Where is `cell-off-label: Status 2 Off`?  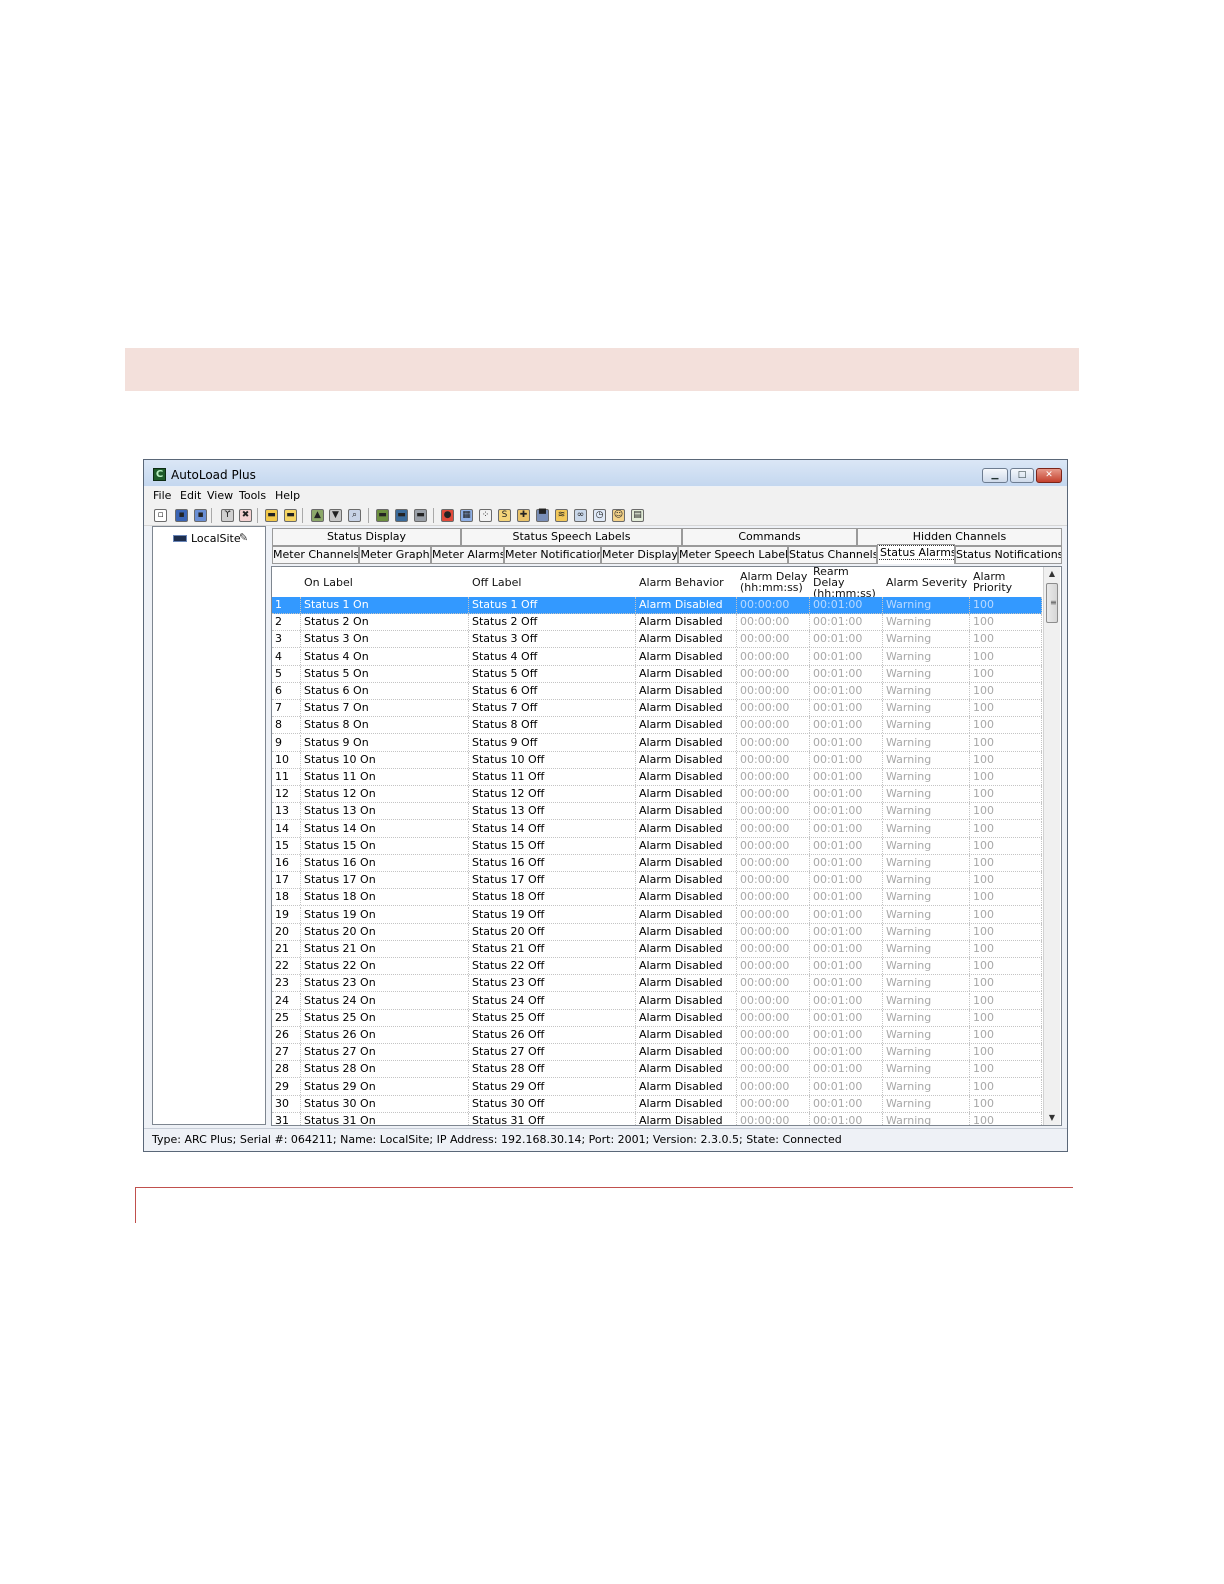 cell-off-label: Status 2 Off is located at coordinates (552, 622).